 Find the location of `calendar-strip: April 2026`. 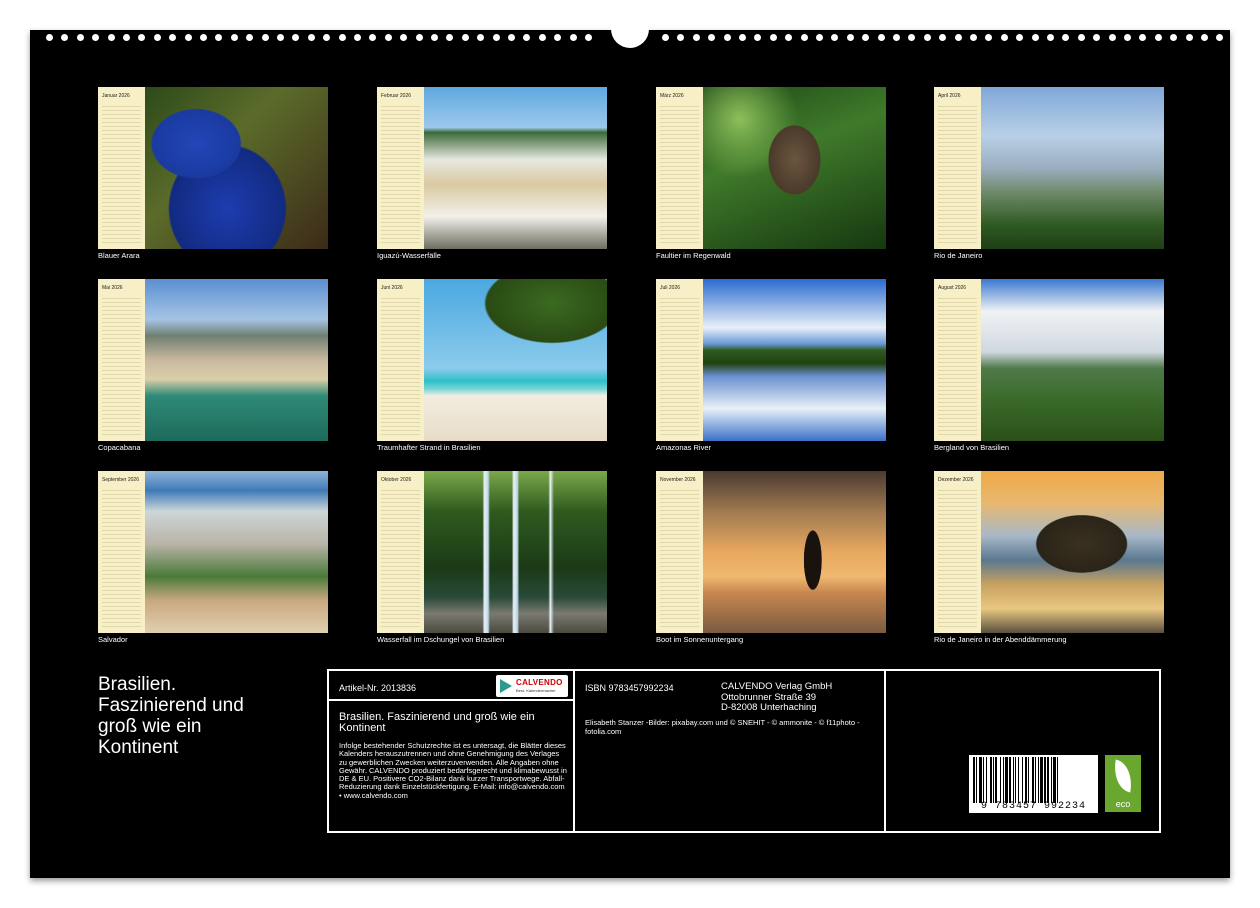

calendar-strip: April 2026 is located at coordinates (958, 168).